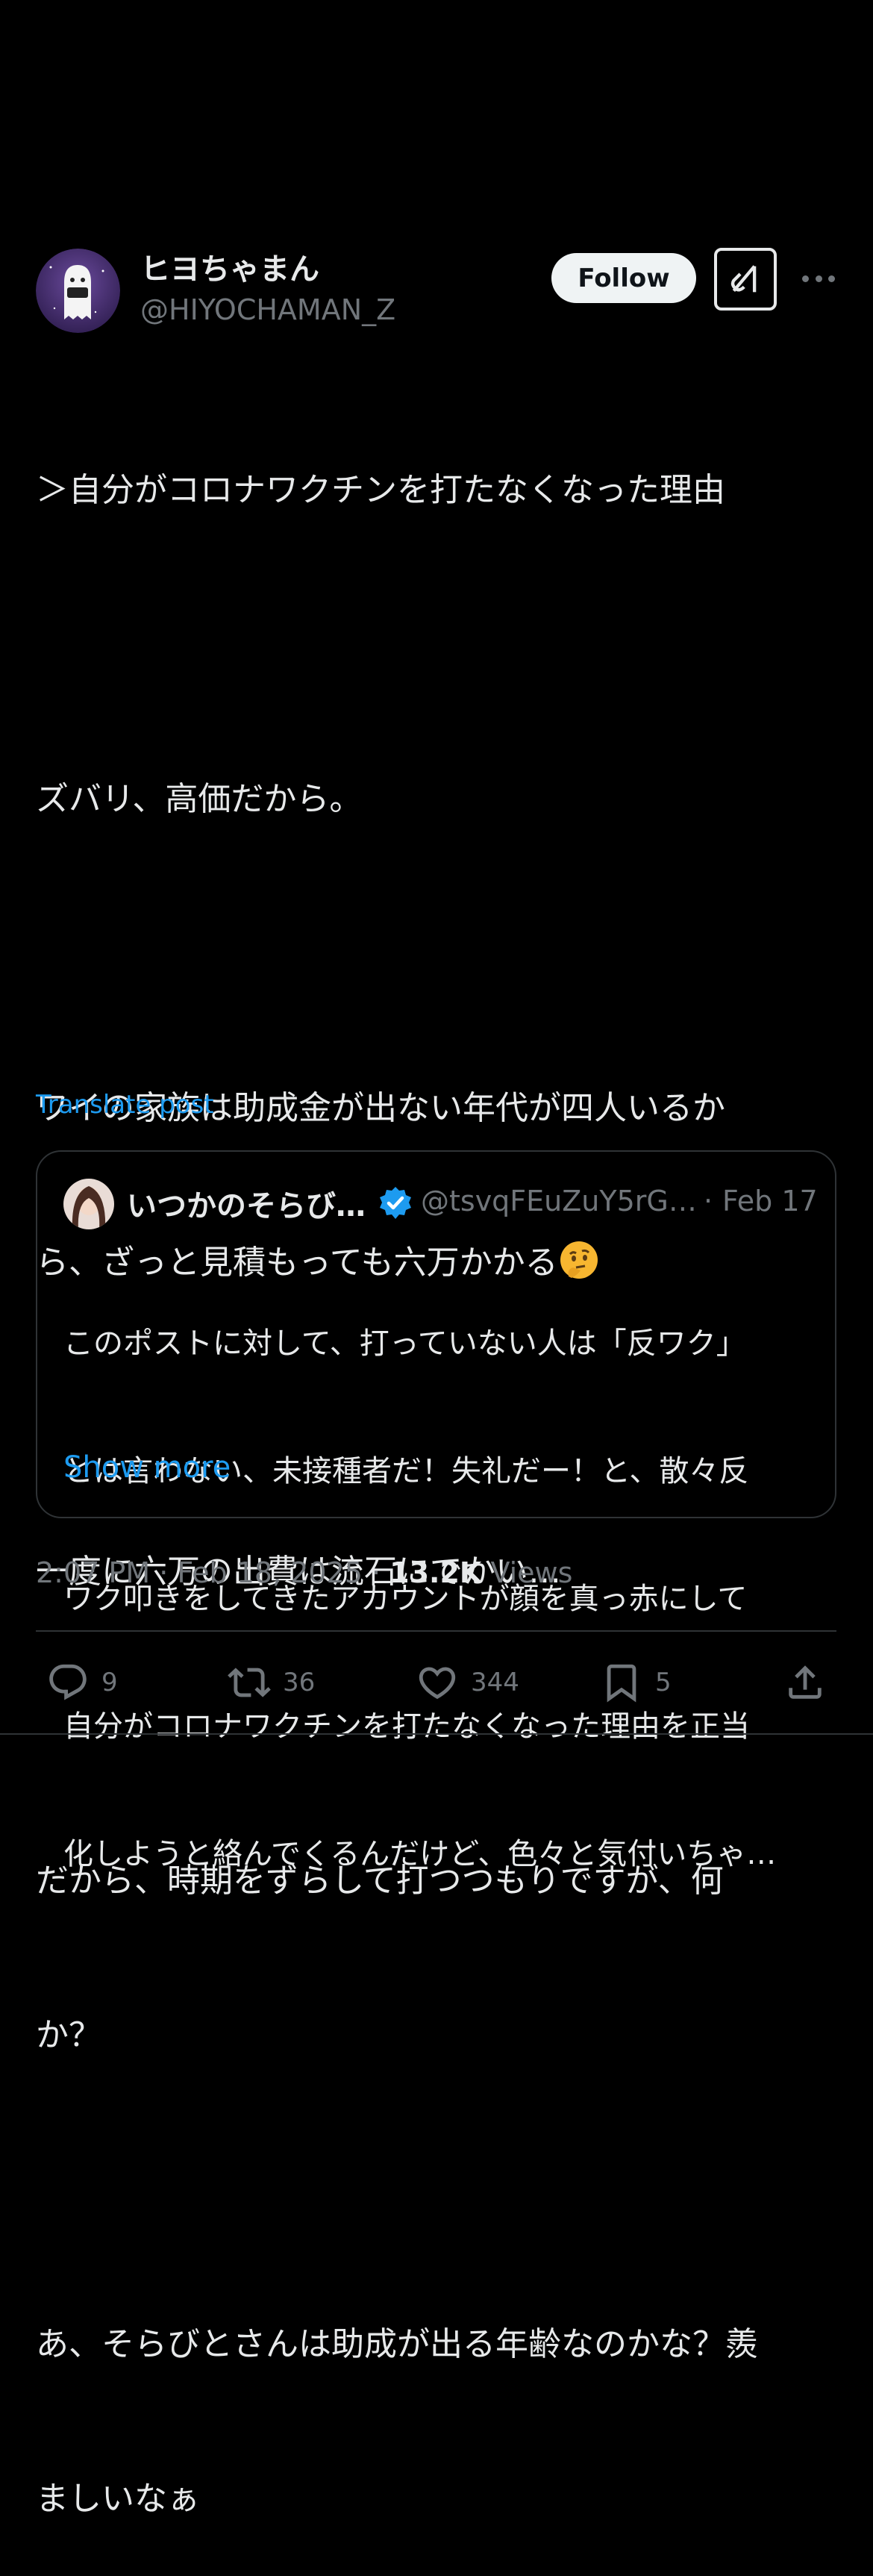 This screenshot has width=873, height=2576. Describe the element at coordinates (380, 490) in the screenshot. I see `post-line: ＞自分がコロナワクチンを打たなくなった理由` at that location.